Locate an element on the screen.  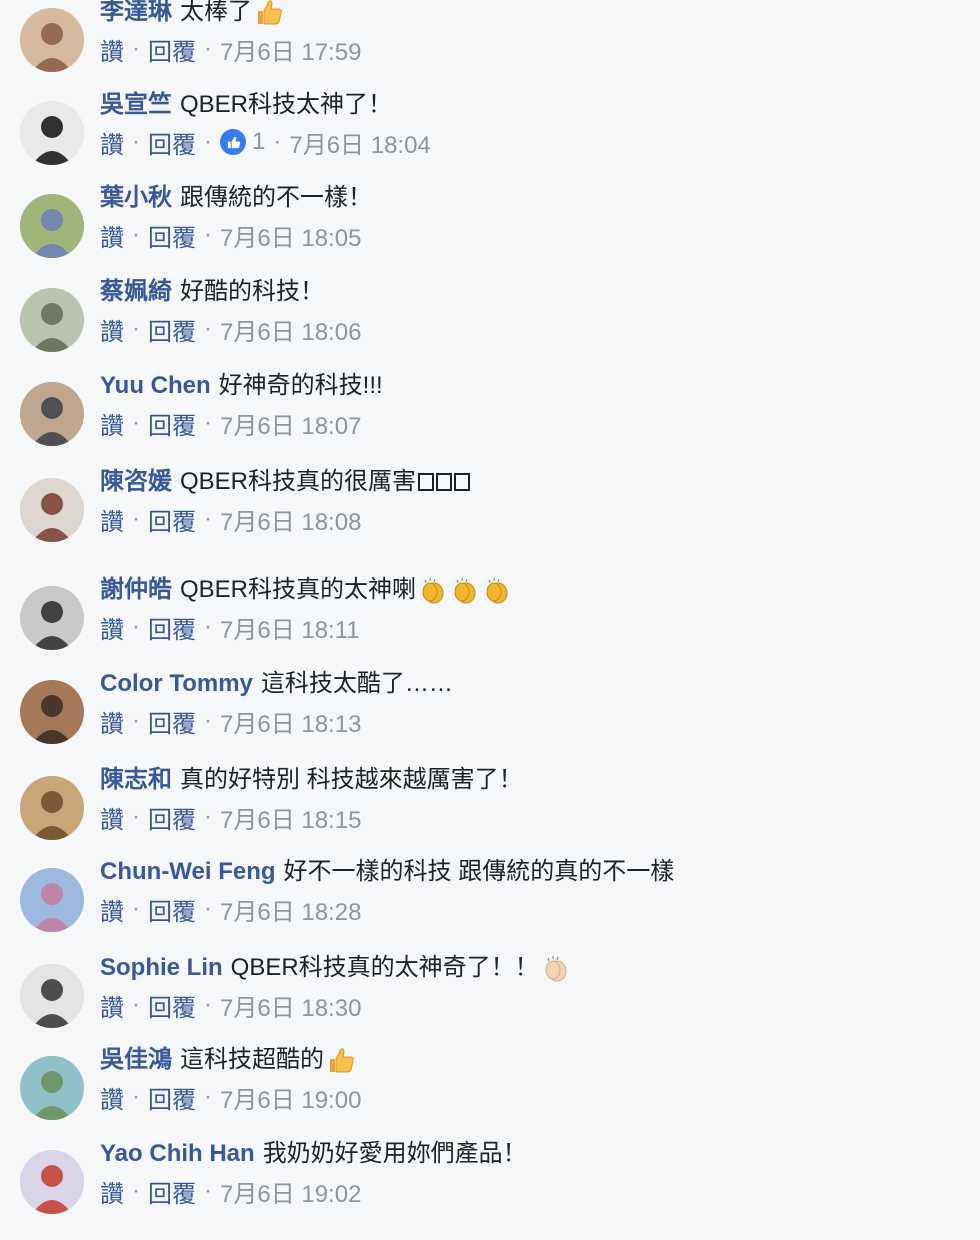
comment-body: 吳佳鴻 這科技超酷的 is located at coordinates (228, 1060).